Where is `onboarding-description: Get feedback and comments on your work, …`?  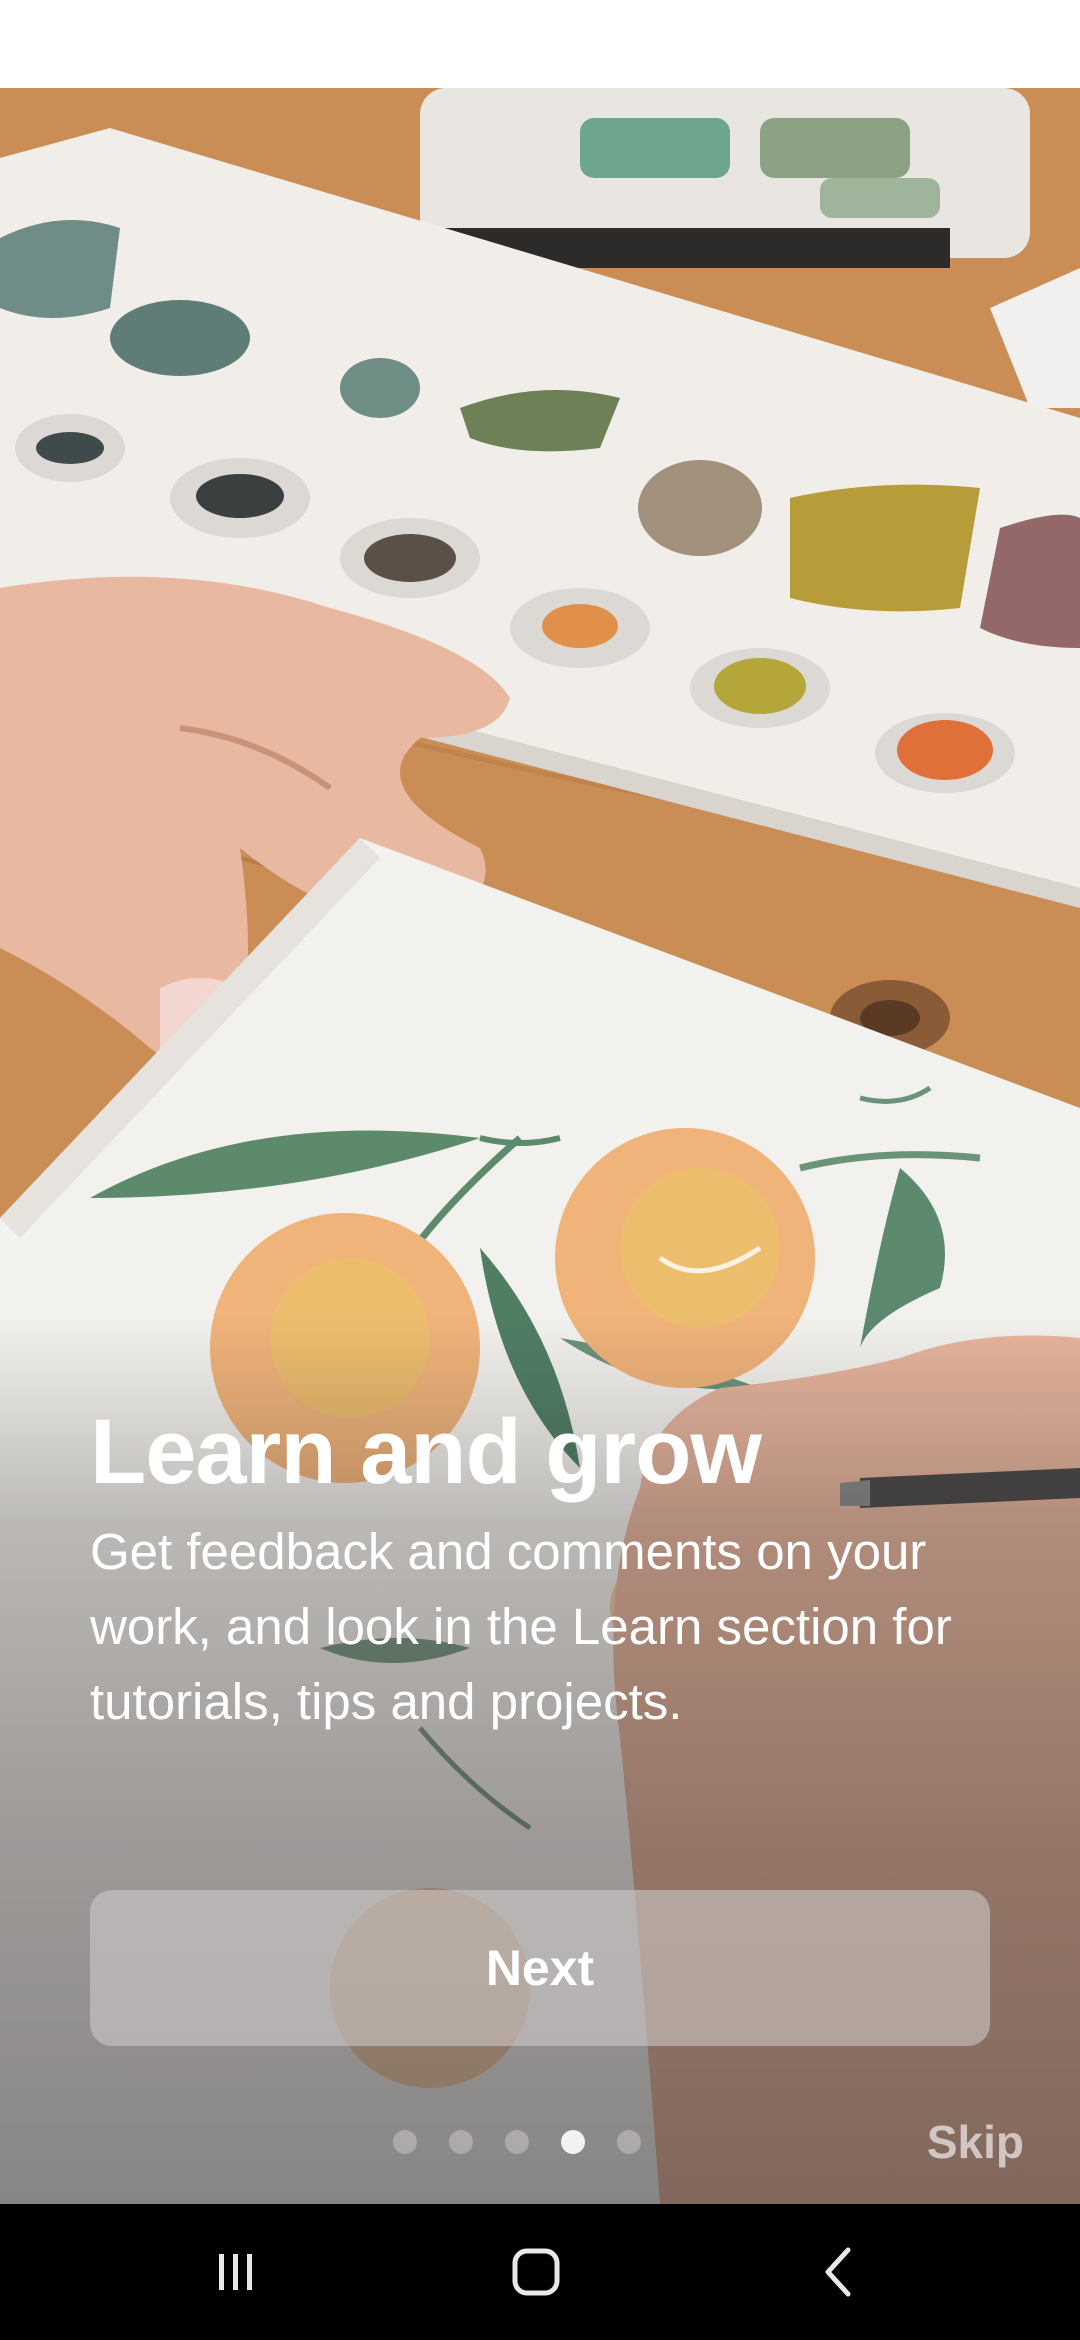 onboarding-description: Get feedback and comments on your work, … is located at coordinates (521, 1626).